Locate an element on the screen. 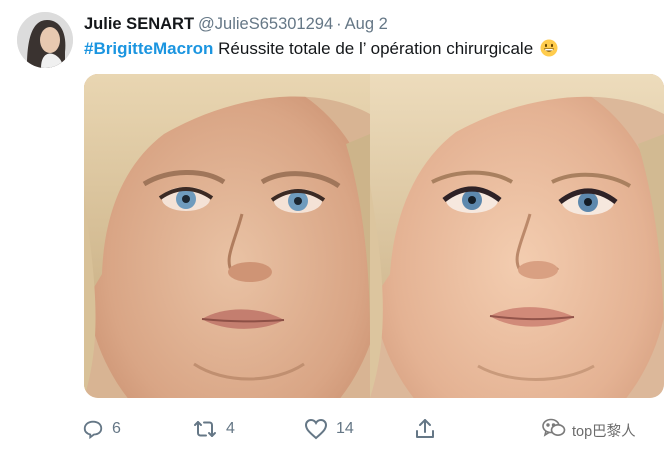 This screenshot has width=672, height=460. share-icon is located at coordinates (425, 429).